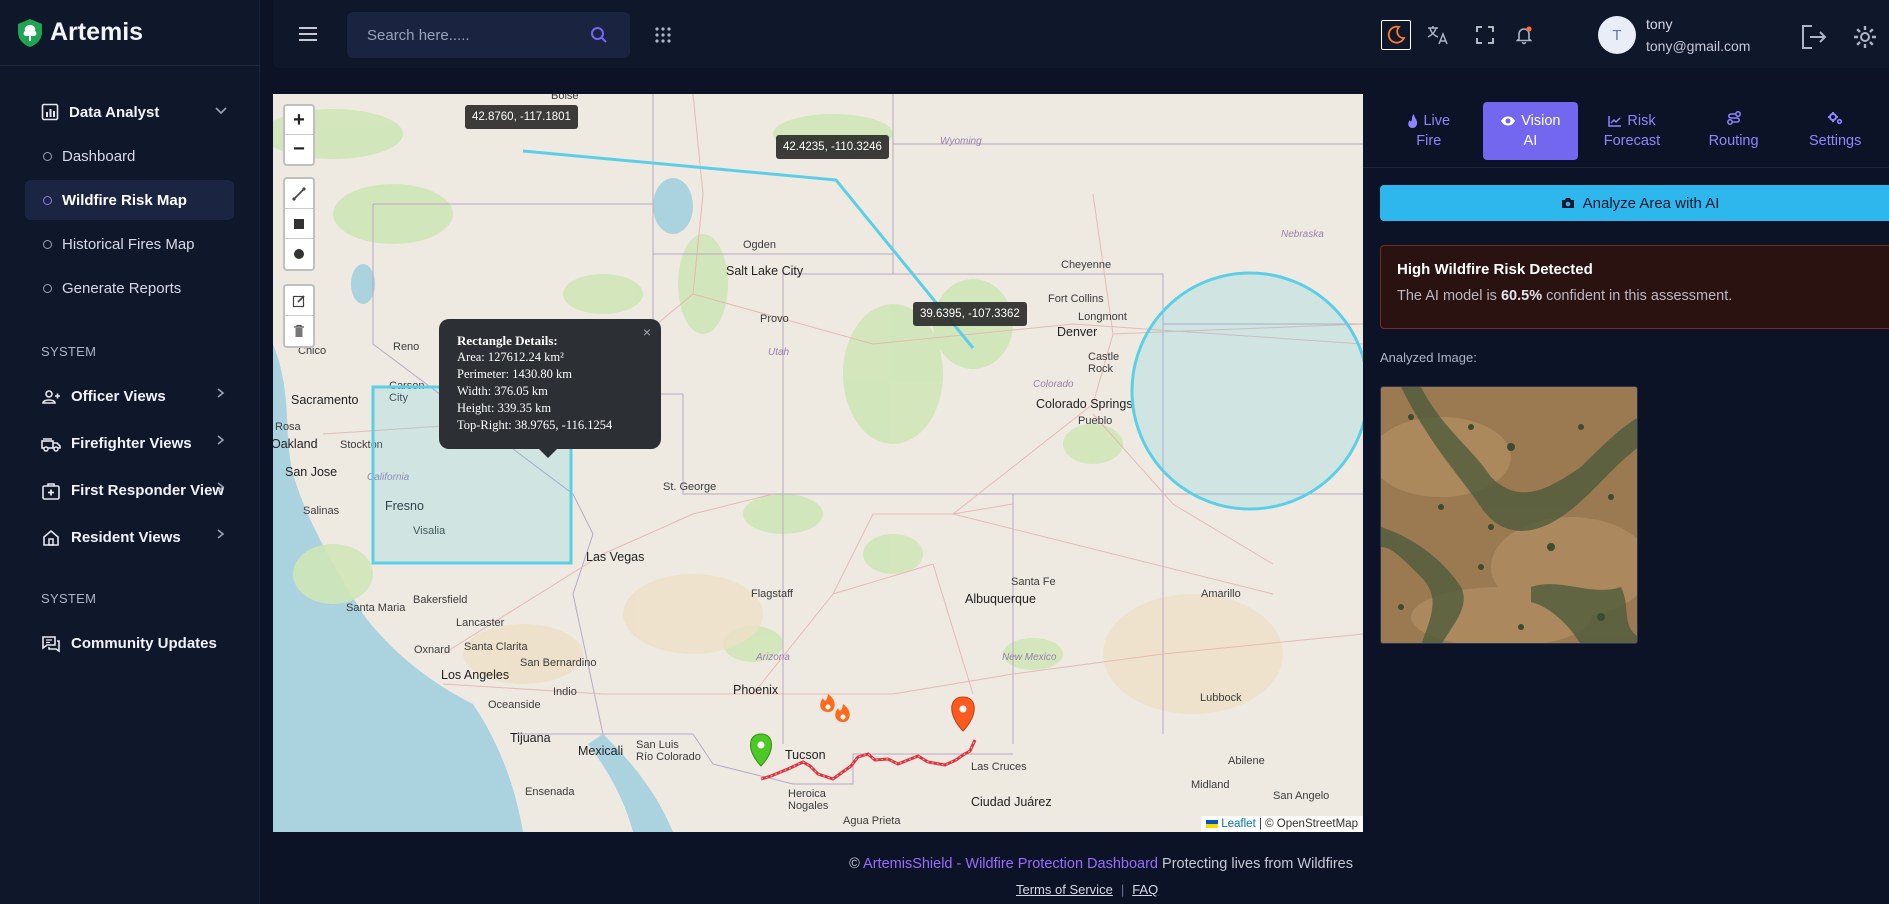 The height and width of the screenshot is (904, 1889). What do you see at coordinates (118, 396) in the screenshot?
I see `sidebar-item-label: Officer Views` at bounding box center [118, 396].